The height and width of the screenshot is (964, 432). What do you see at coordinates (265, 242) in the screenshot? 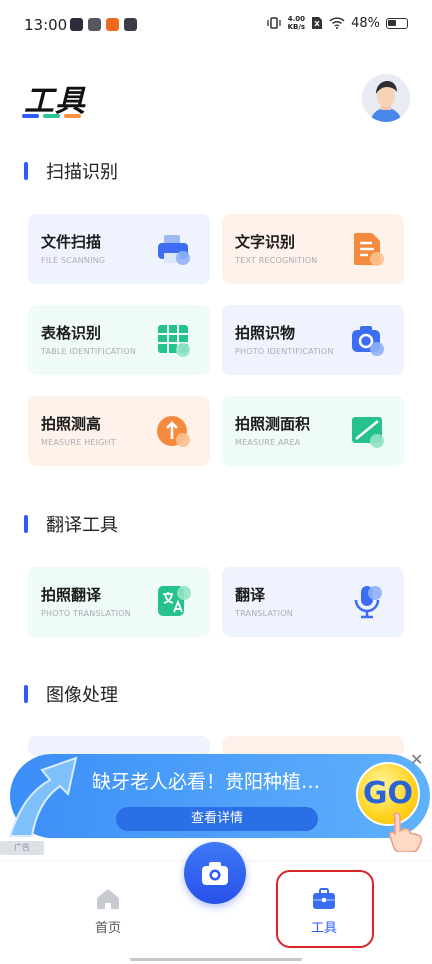
I see `card-title: 文字识别` at bounding box center [265, 242].